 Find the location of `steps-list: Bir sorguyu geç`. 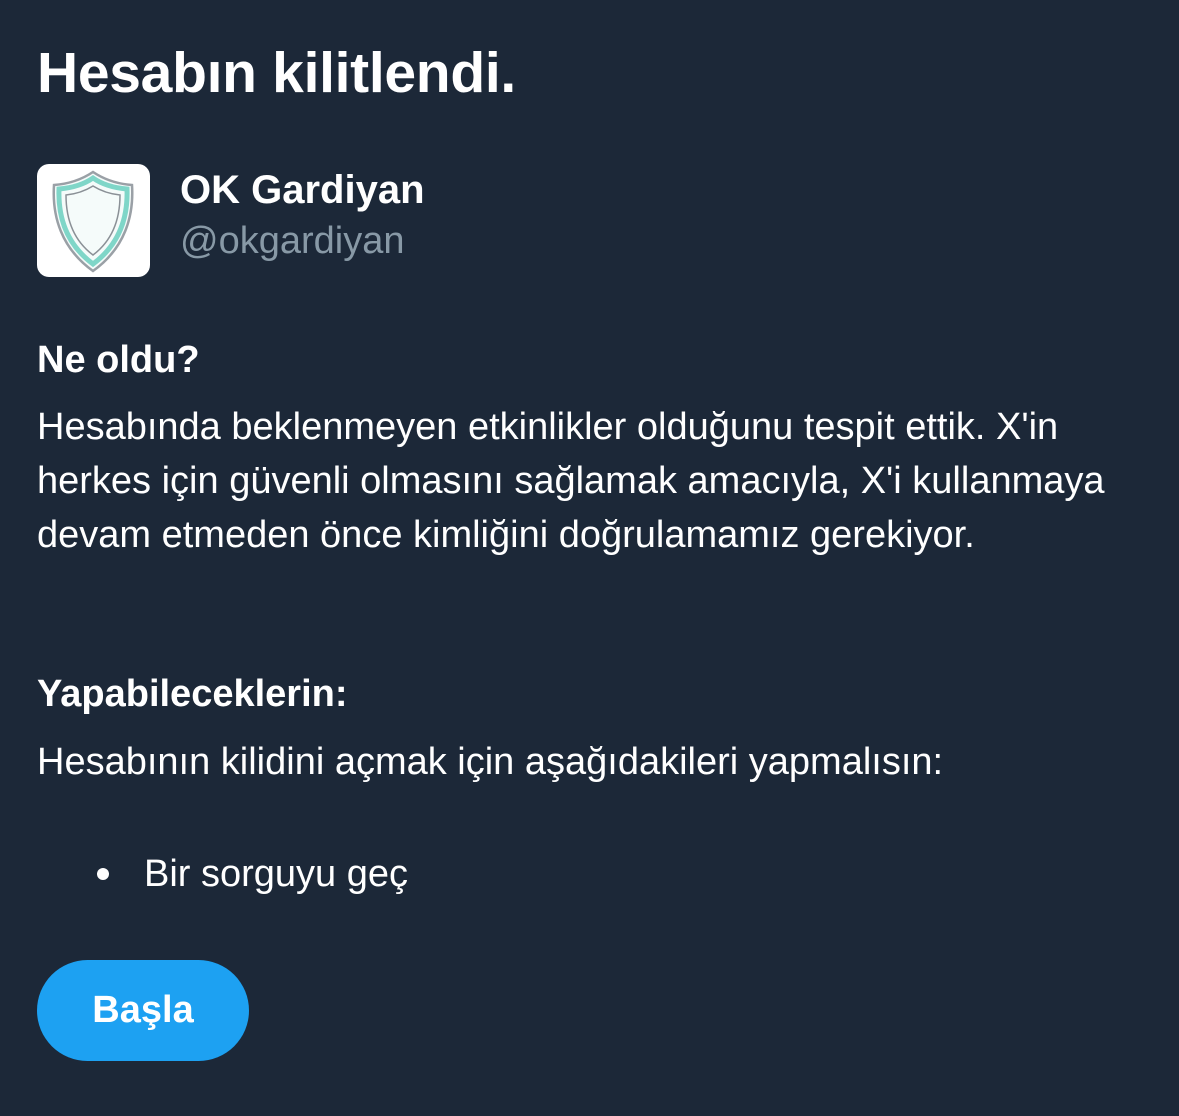

steps-list: Bir sorguyu geç is located at coordinates (222, 874).